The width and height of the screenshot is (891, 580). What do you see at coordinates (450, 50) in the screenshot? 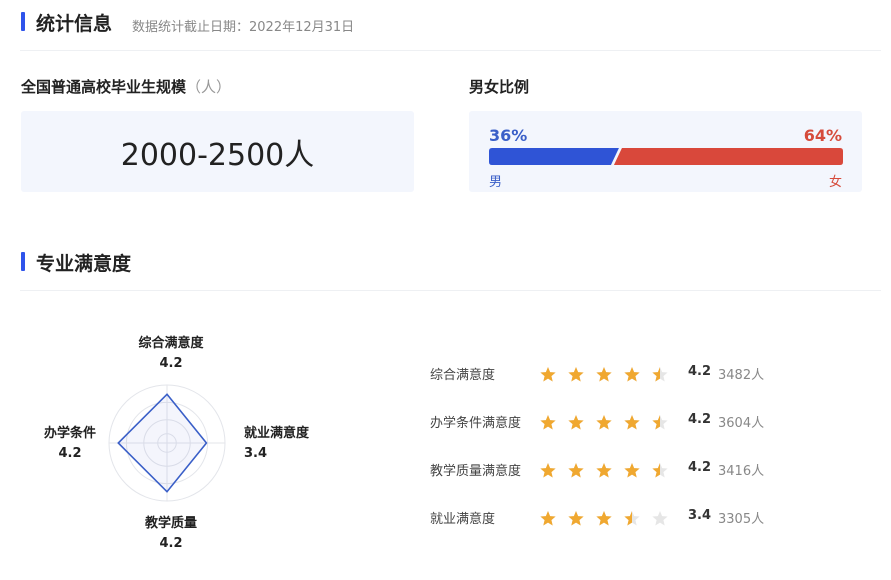
I see `stats-divider` at bounding box center [450, 50].